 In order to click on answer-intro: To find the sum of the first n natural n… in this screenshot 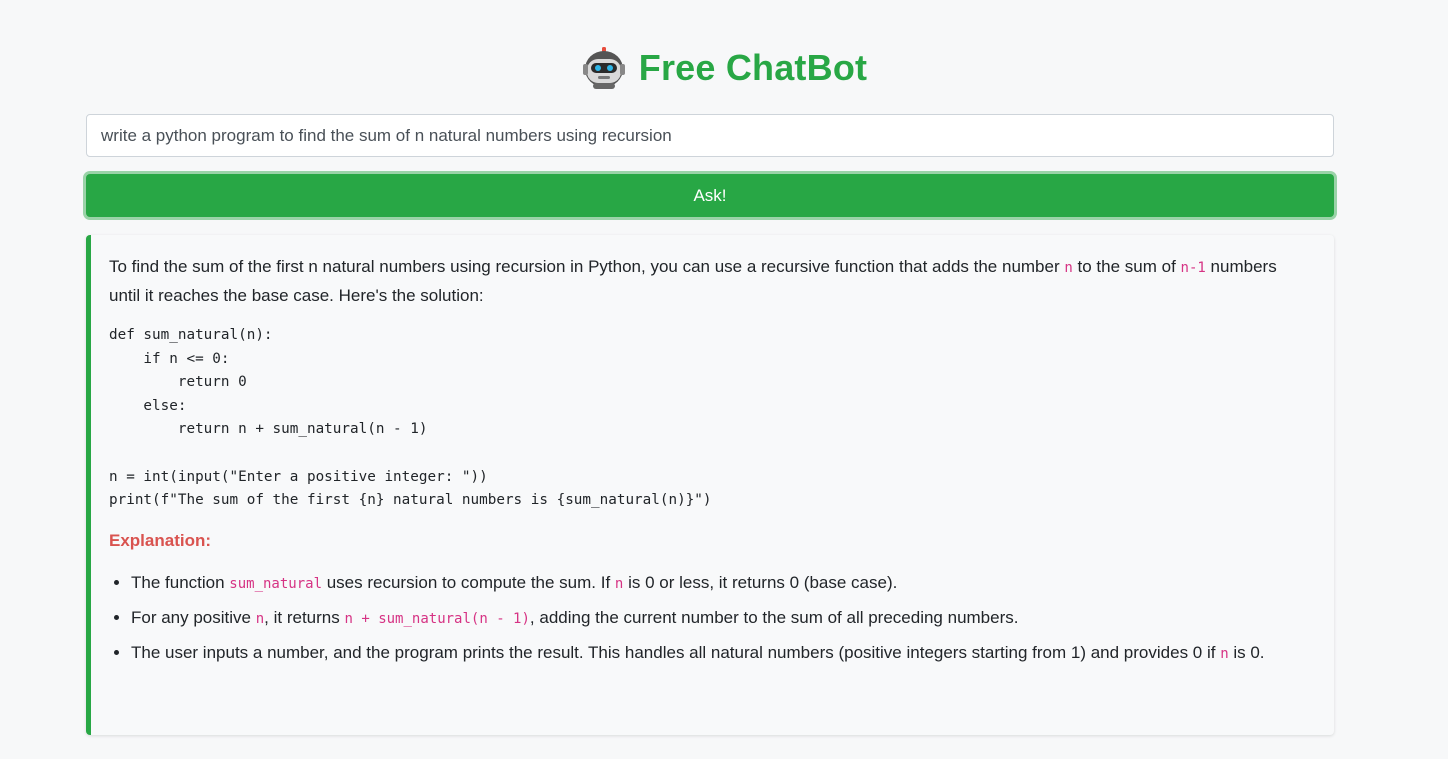, I will do `click(710, 281)`.